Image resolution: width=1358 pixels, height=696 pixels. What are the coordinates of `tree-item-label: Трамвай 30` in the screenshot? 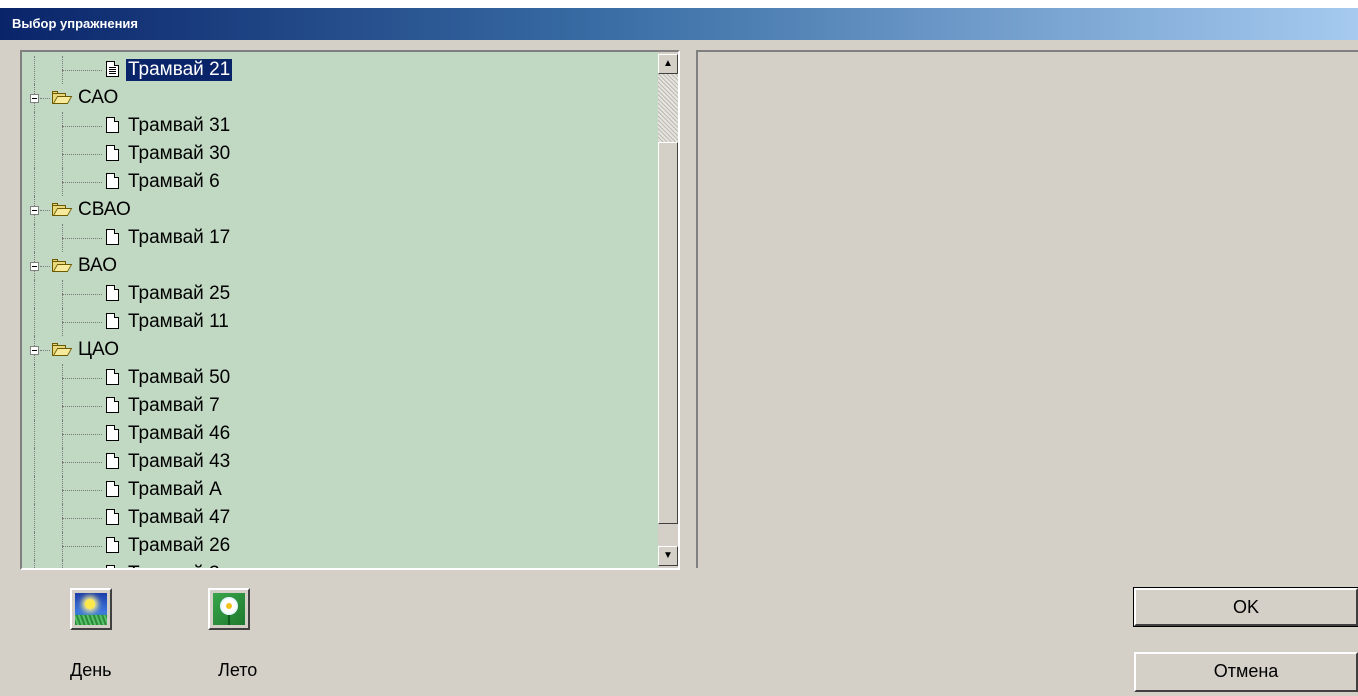 It's located at (179, 153).